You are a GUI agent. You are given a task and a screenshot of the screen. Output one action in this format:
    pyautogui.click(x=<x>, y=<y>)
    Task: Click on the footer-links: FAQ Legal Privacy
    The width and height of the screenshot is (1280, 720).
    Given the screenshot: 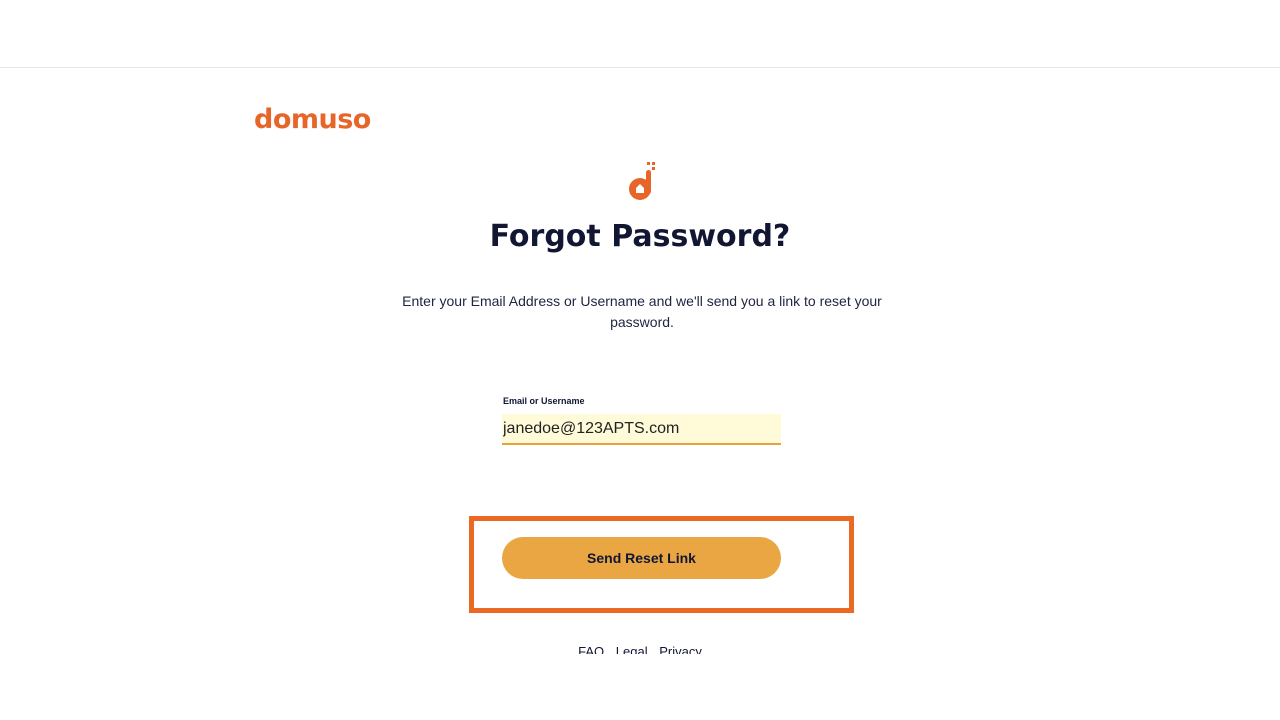 What is the action you would take?
    pyautogui.click(x=640, y=648)
    